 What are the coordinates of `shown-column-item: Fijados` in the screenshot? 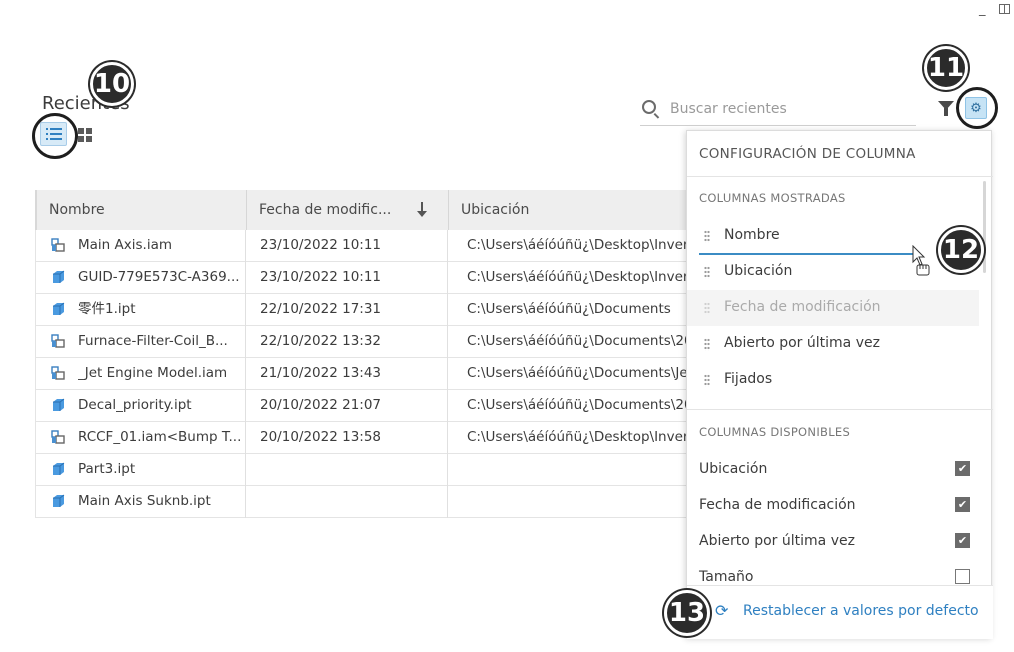 It's located at (833, 380).